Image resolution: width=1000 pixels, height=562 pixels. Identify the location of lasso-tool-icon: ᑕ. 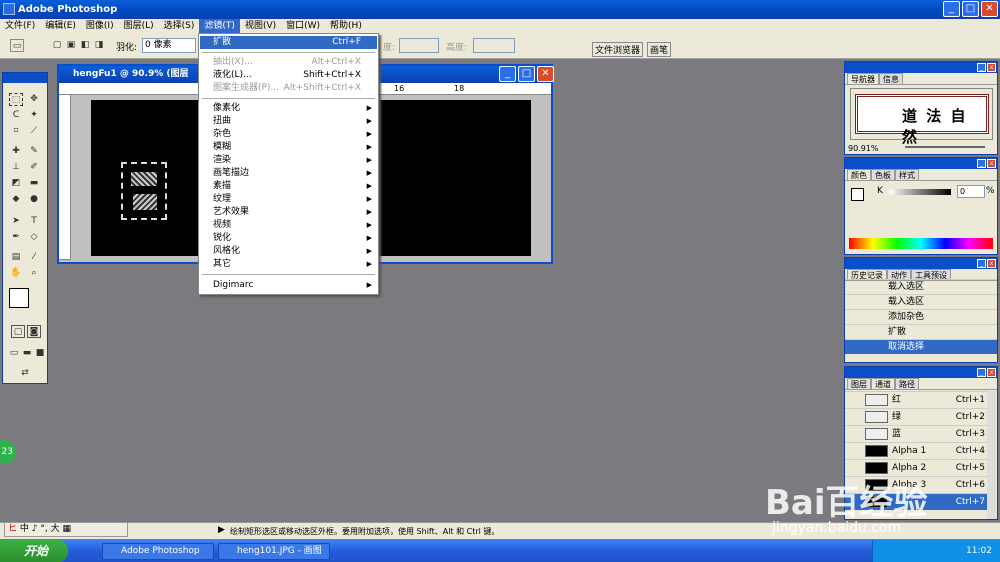
(16, 115).